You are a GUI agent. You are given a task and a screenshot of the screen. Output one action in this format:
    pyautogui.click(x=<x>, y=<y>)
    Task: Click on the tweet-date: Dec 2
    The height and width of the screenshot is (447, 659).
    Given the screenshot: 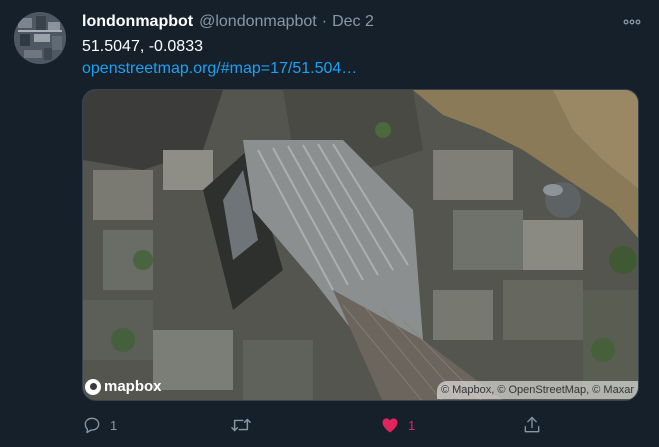 What is the action you would take?
    pyautogui.click(x=353, y=22)
    